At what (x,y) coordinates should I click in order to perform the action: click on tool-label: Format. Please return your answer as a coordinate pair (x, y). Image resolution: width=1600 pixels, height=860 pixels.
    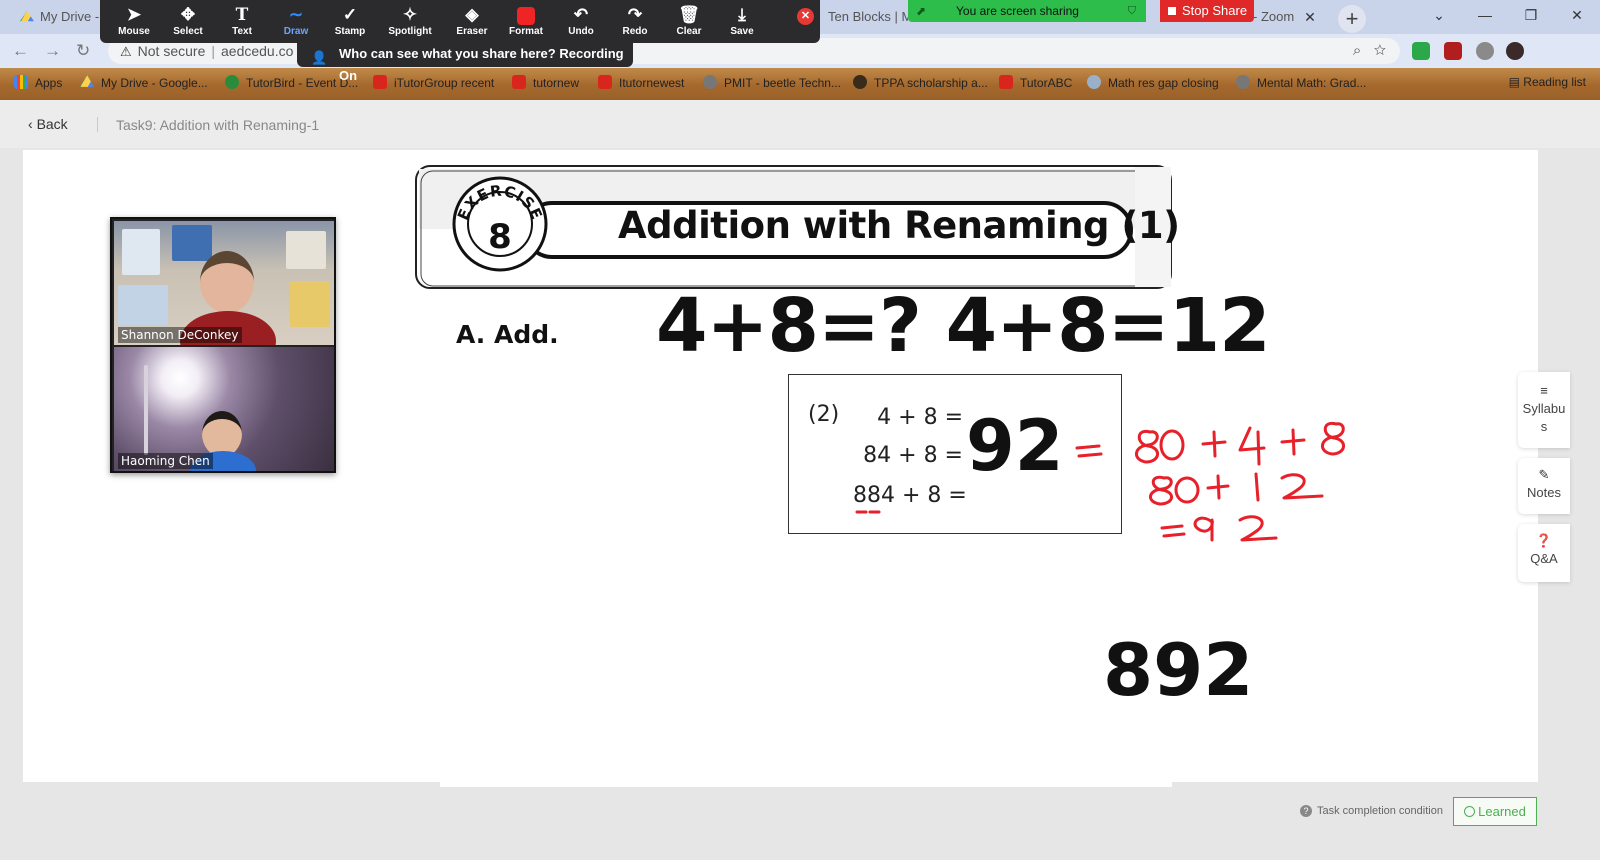
    Looking at the image, I should click on (526, 31).